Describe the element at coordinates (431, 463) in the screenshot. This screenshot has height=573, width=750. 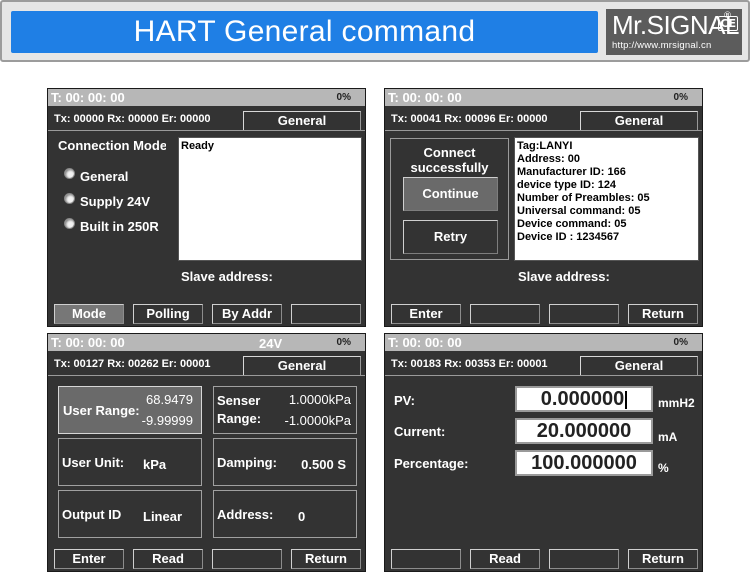
I see `percentage-label: Percentage:` at that location.